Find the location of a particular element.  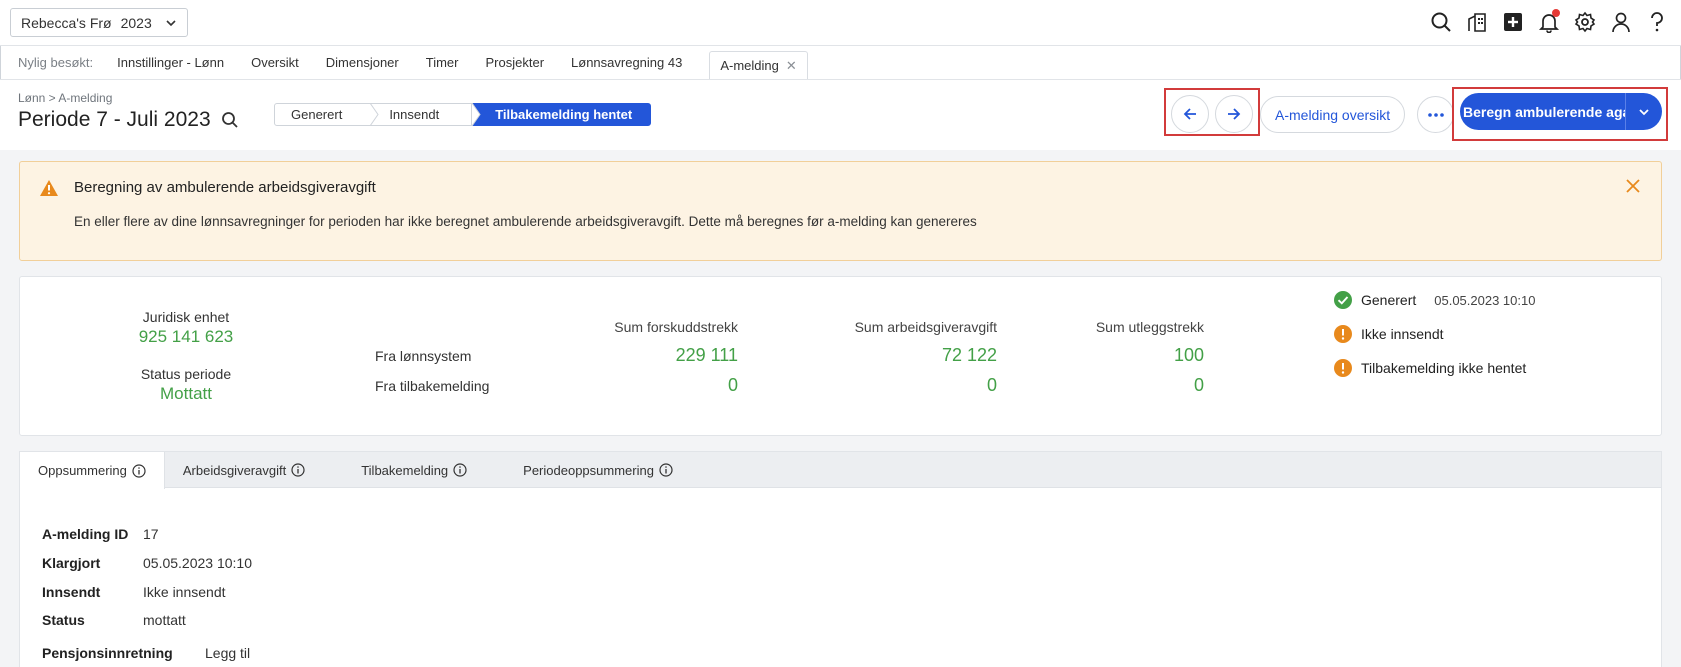

close-icon: ✕ is located at coordinates (791, 66).